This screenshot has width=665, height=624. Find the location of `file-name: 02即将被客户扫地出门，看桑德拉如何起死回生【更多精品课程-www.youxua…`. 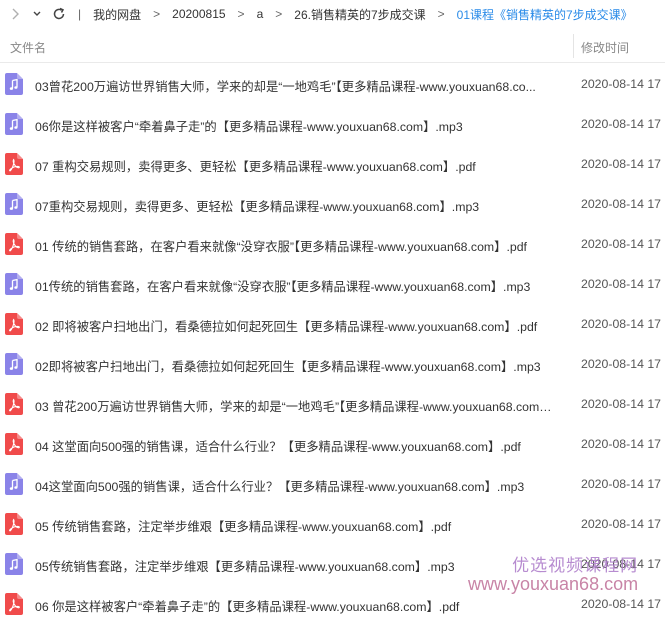

file-name: 02即将被客户扫地出门，看桑德拉如何起死回生【更多精品课程-www.youxua… is located at coordinates (297, 366).